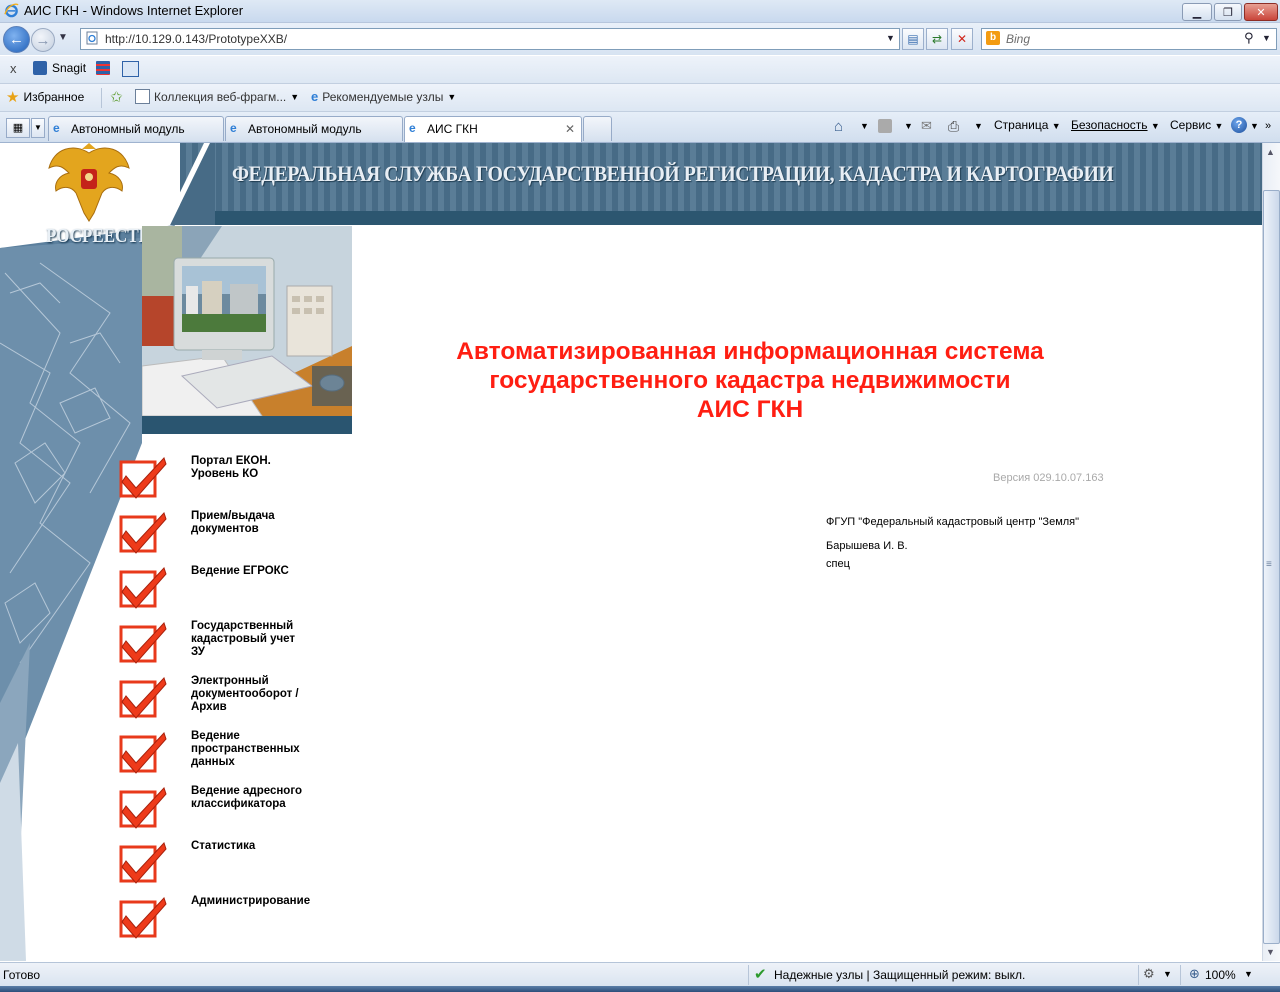 Image resolution: width=1280 pixels, height=992 pixels. I want to click on office-computer-image, so click(247, 321).